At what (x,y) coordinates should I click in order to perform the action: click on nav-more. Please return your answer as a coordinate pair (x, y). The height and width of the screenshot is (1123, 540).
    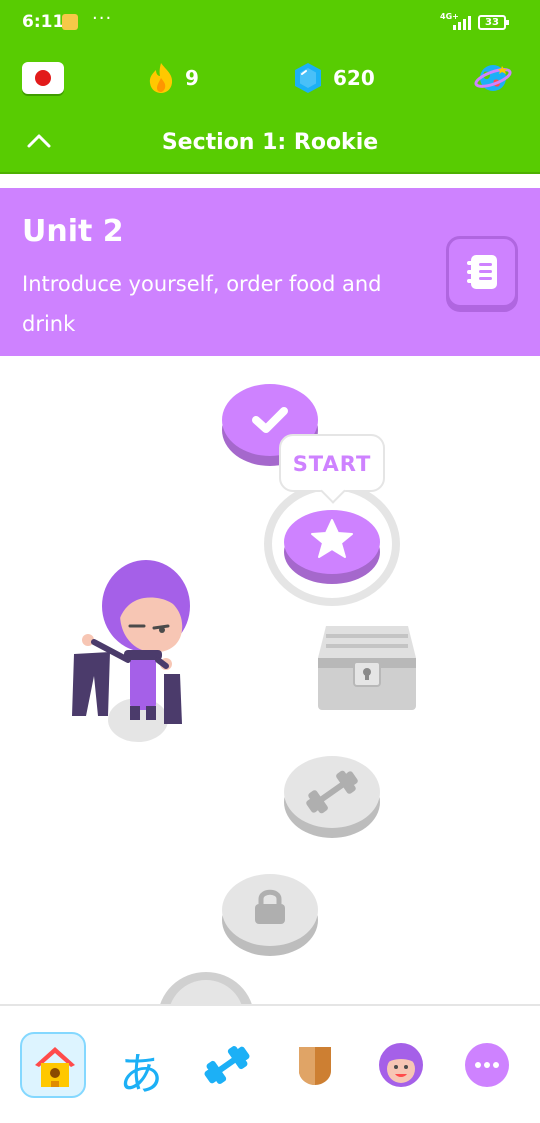
    Looking at the image, I should click on (487, 1065).